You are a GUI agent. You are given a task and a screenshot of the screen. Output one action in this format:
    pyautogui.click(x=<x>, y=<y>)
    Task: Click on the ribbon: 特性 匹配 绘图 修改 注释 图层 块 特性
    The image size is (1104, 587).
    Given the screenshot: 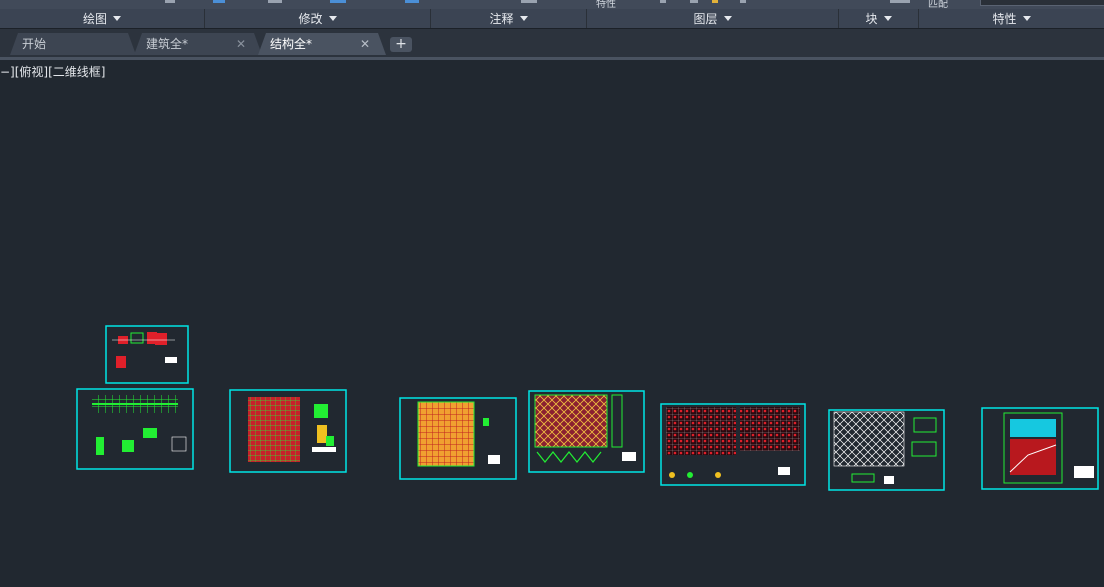 What is the action you would take?
    pyautogui.click(x=552, y=14)
    